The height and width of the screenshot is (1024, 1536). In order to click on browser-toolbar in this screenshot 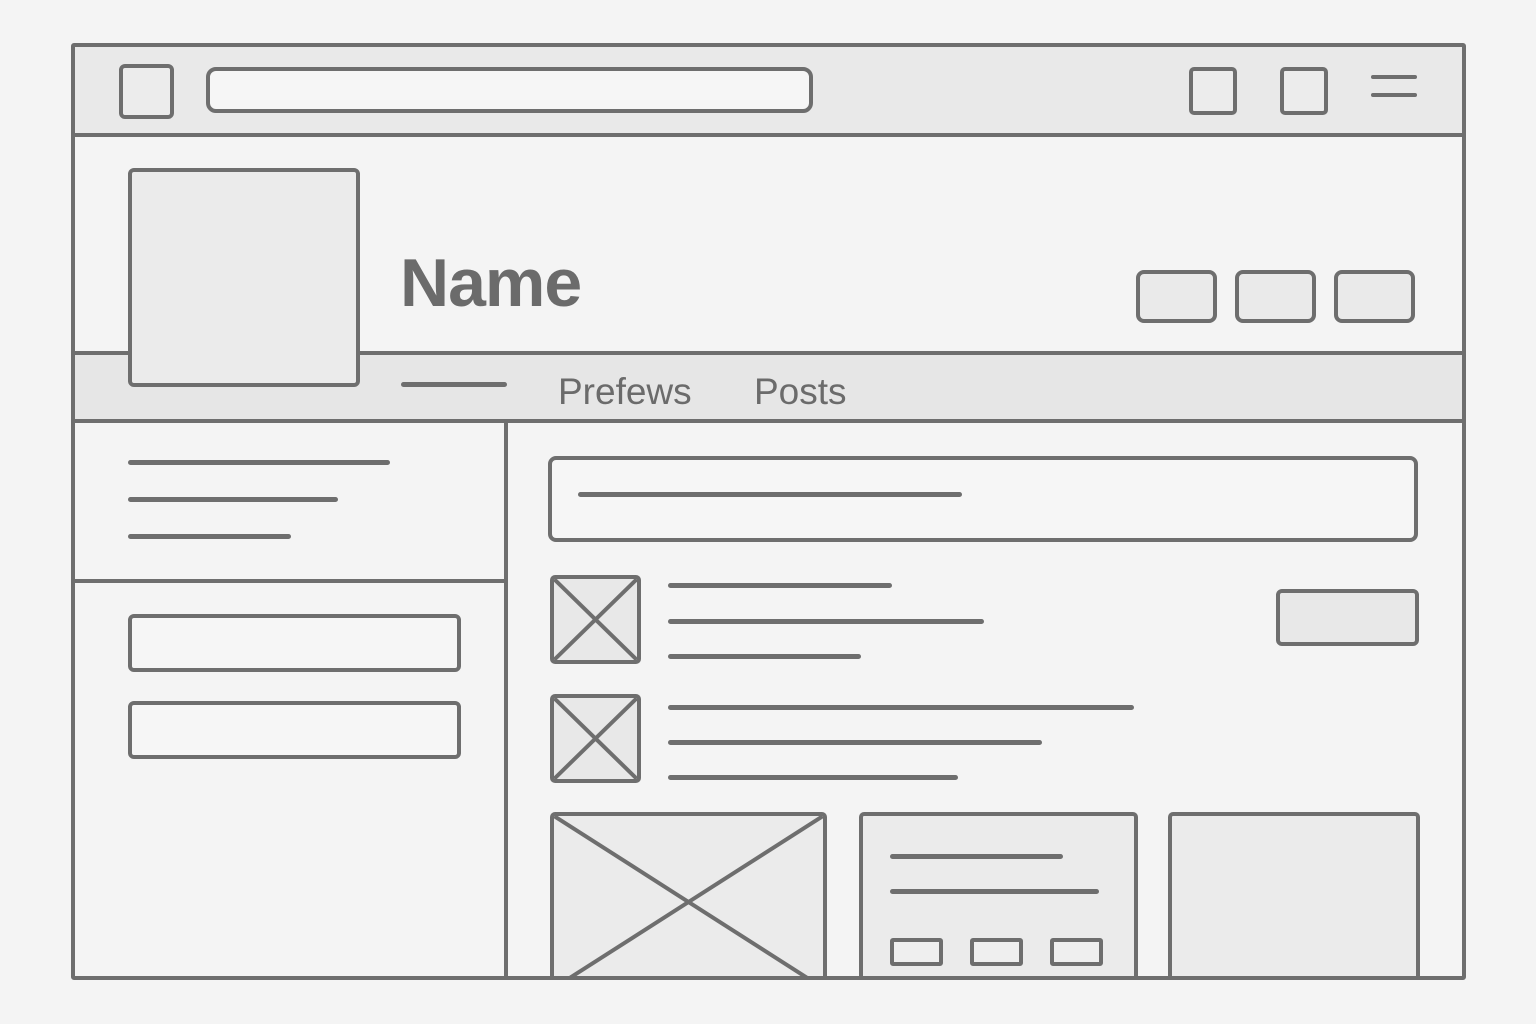, I will do `click(768, 92)`.